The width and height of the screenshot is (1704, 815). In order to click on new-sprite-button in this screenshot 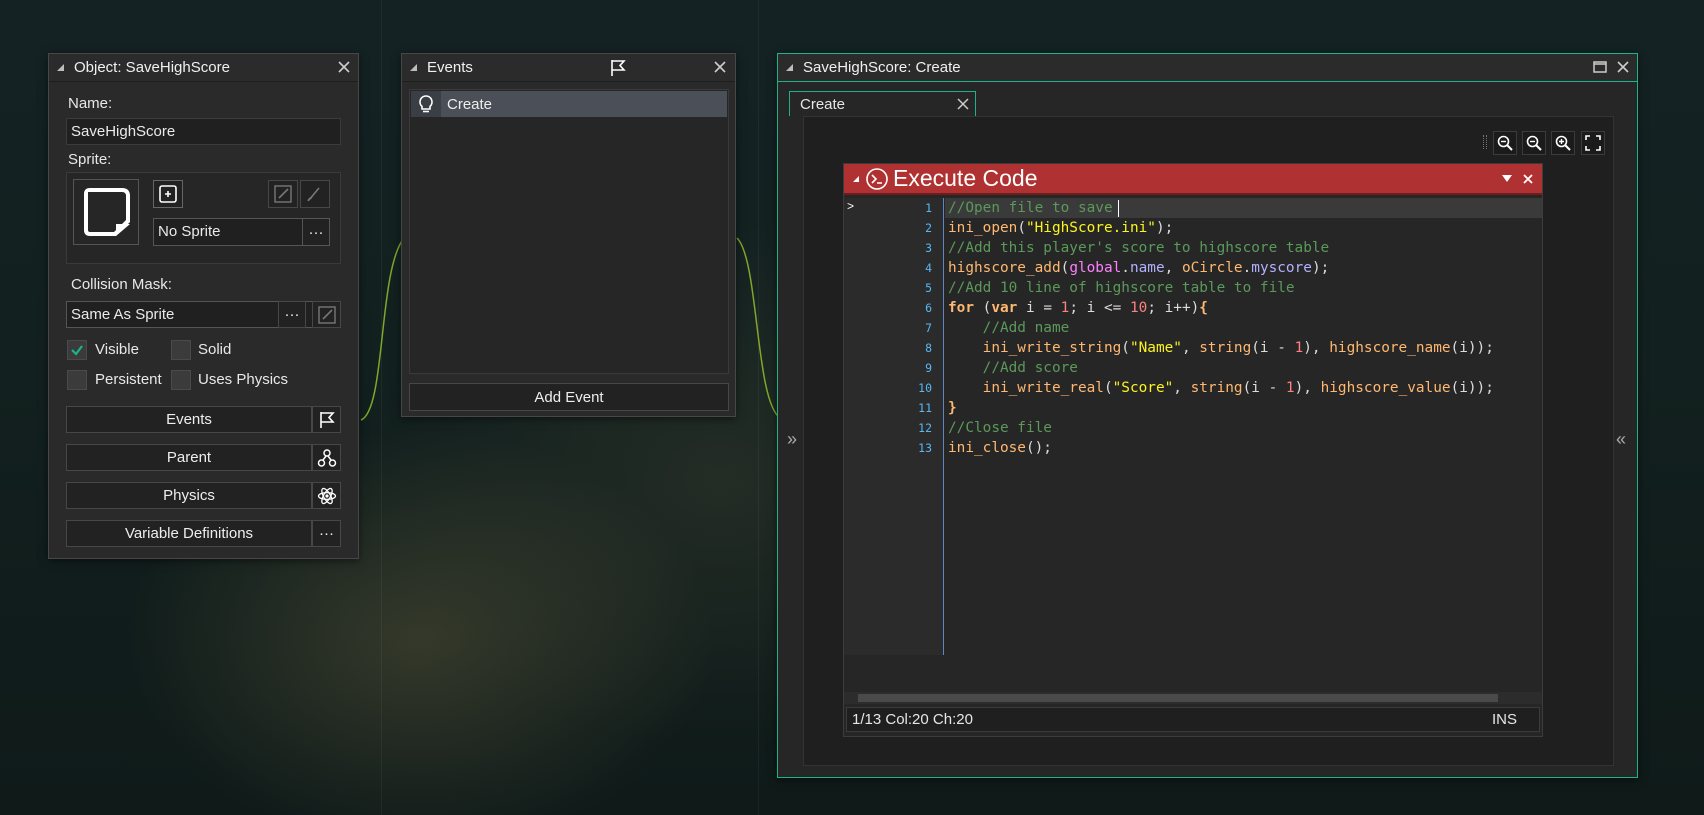, I will do `click(168, 194)`.